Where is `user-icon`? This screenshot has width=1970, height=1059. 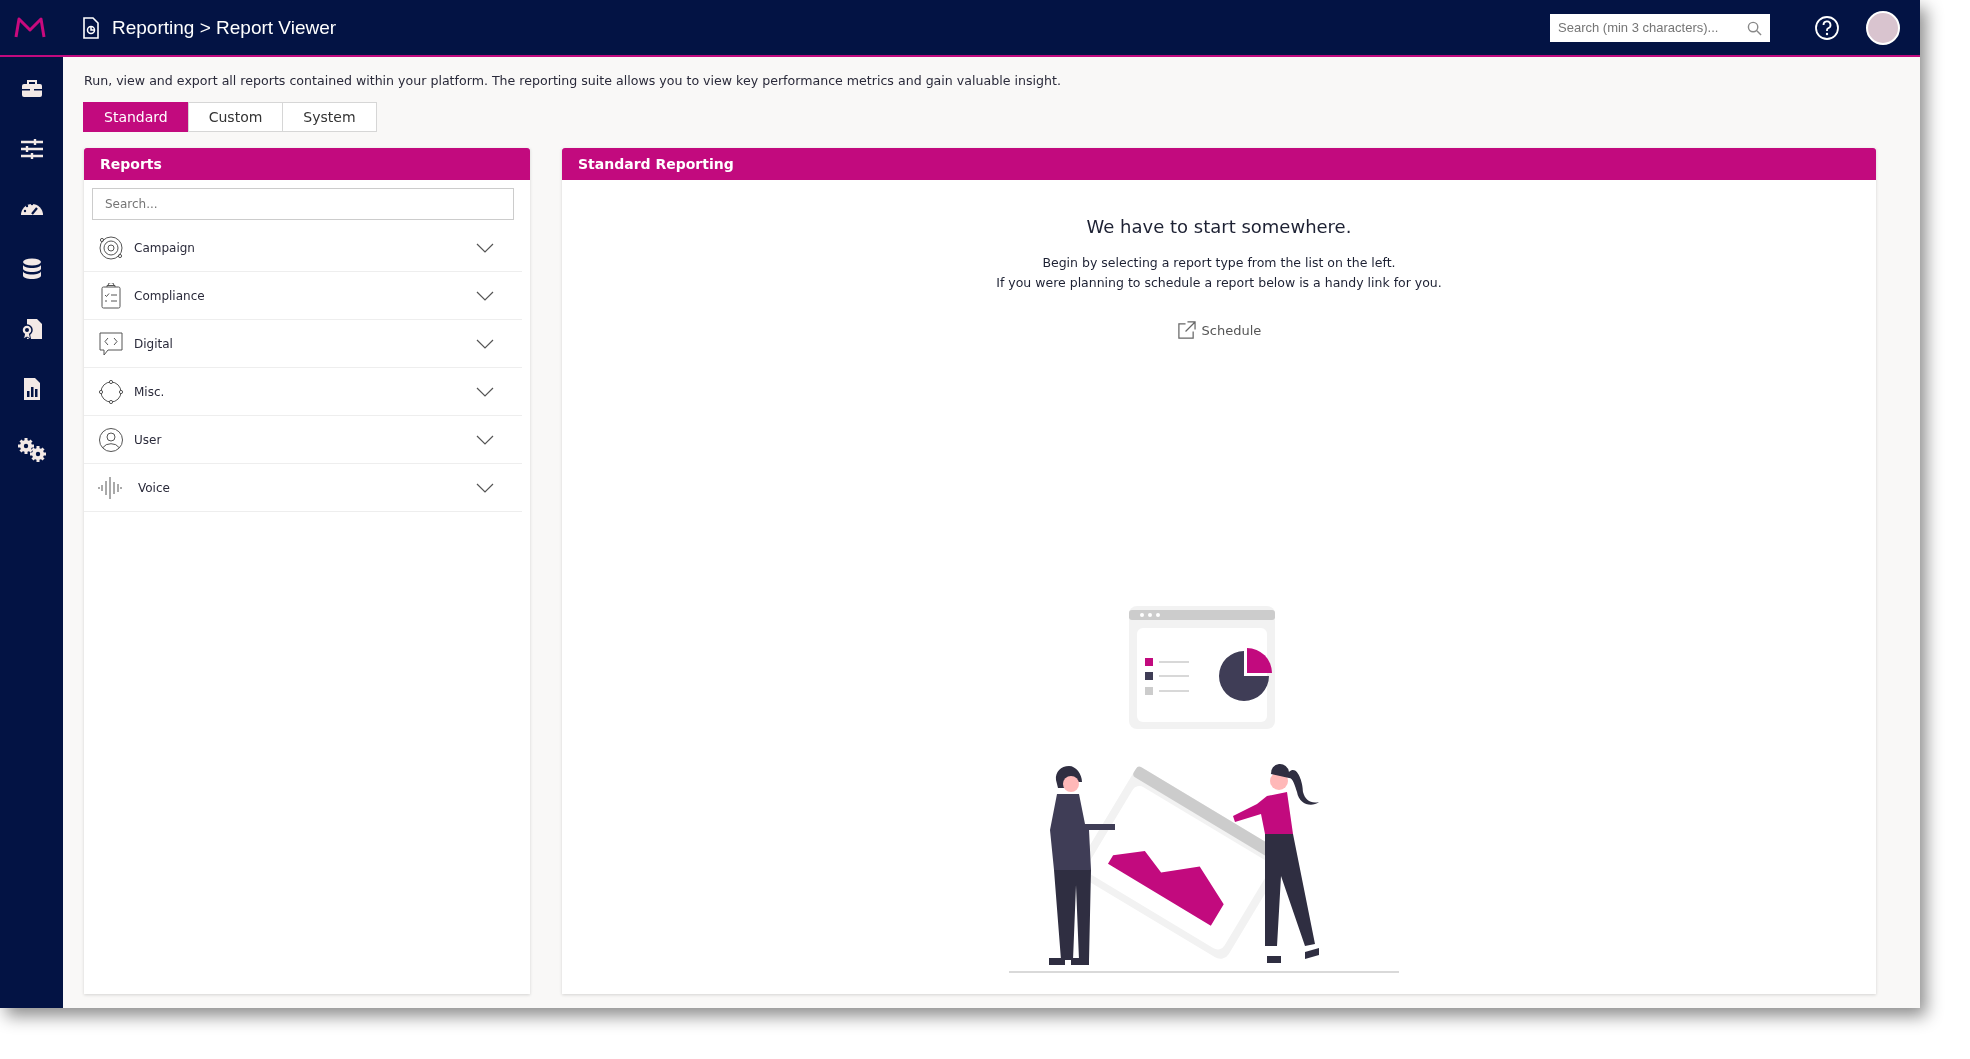
user-icon is located at coordinates (111, 439).